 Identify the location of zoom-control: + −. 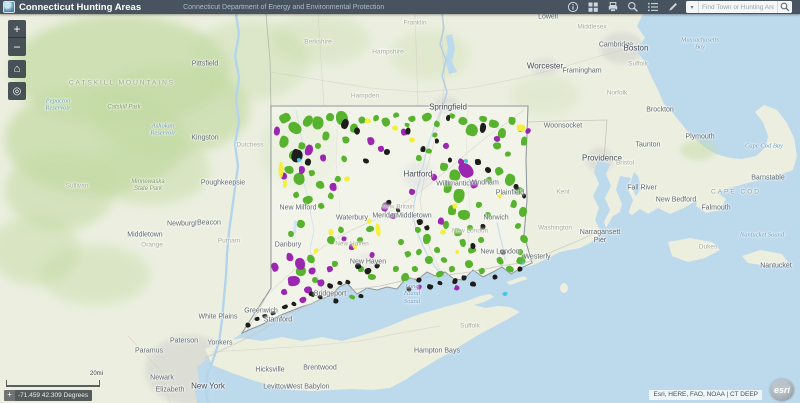
(17, 38).